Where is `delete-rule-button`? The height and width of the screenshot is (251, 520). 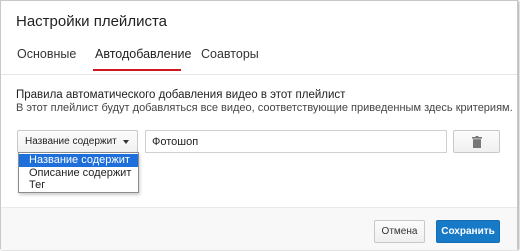
delete-rule-button is located at coordinates (476, 141).